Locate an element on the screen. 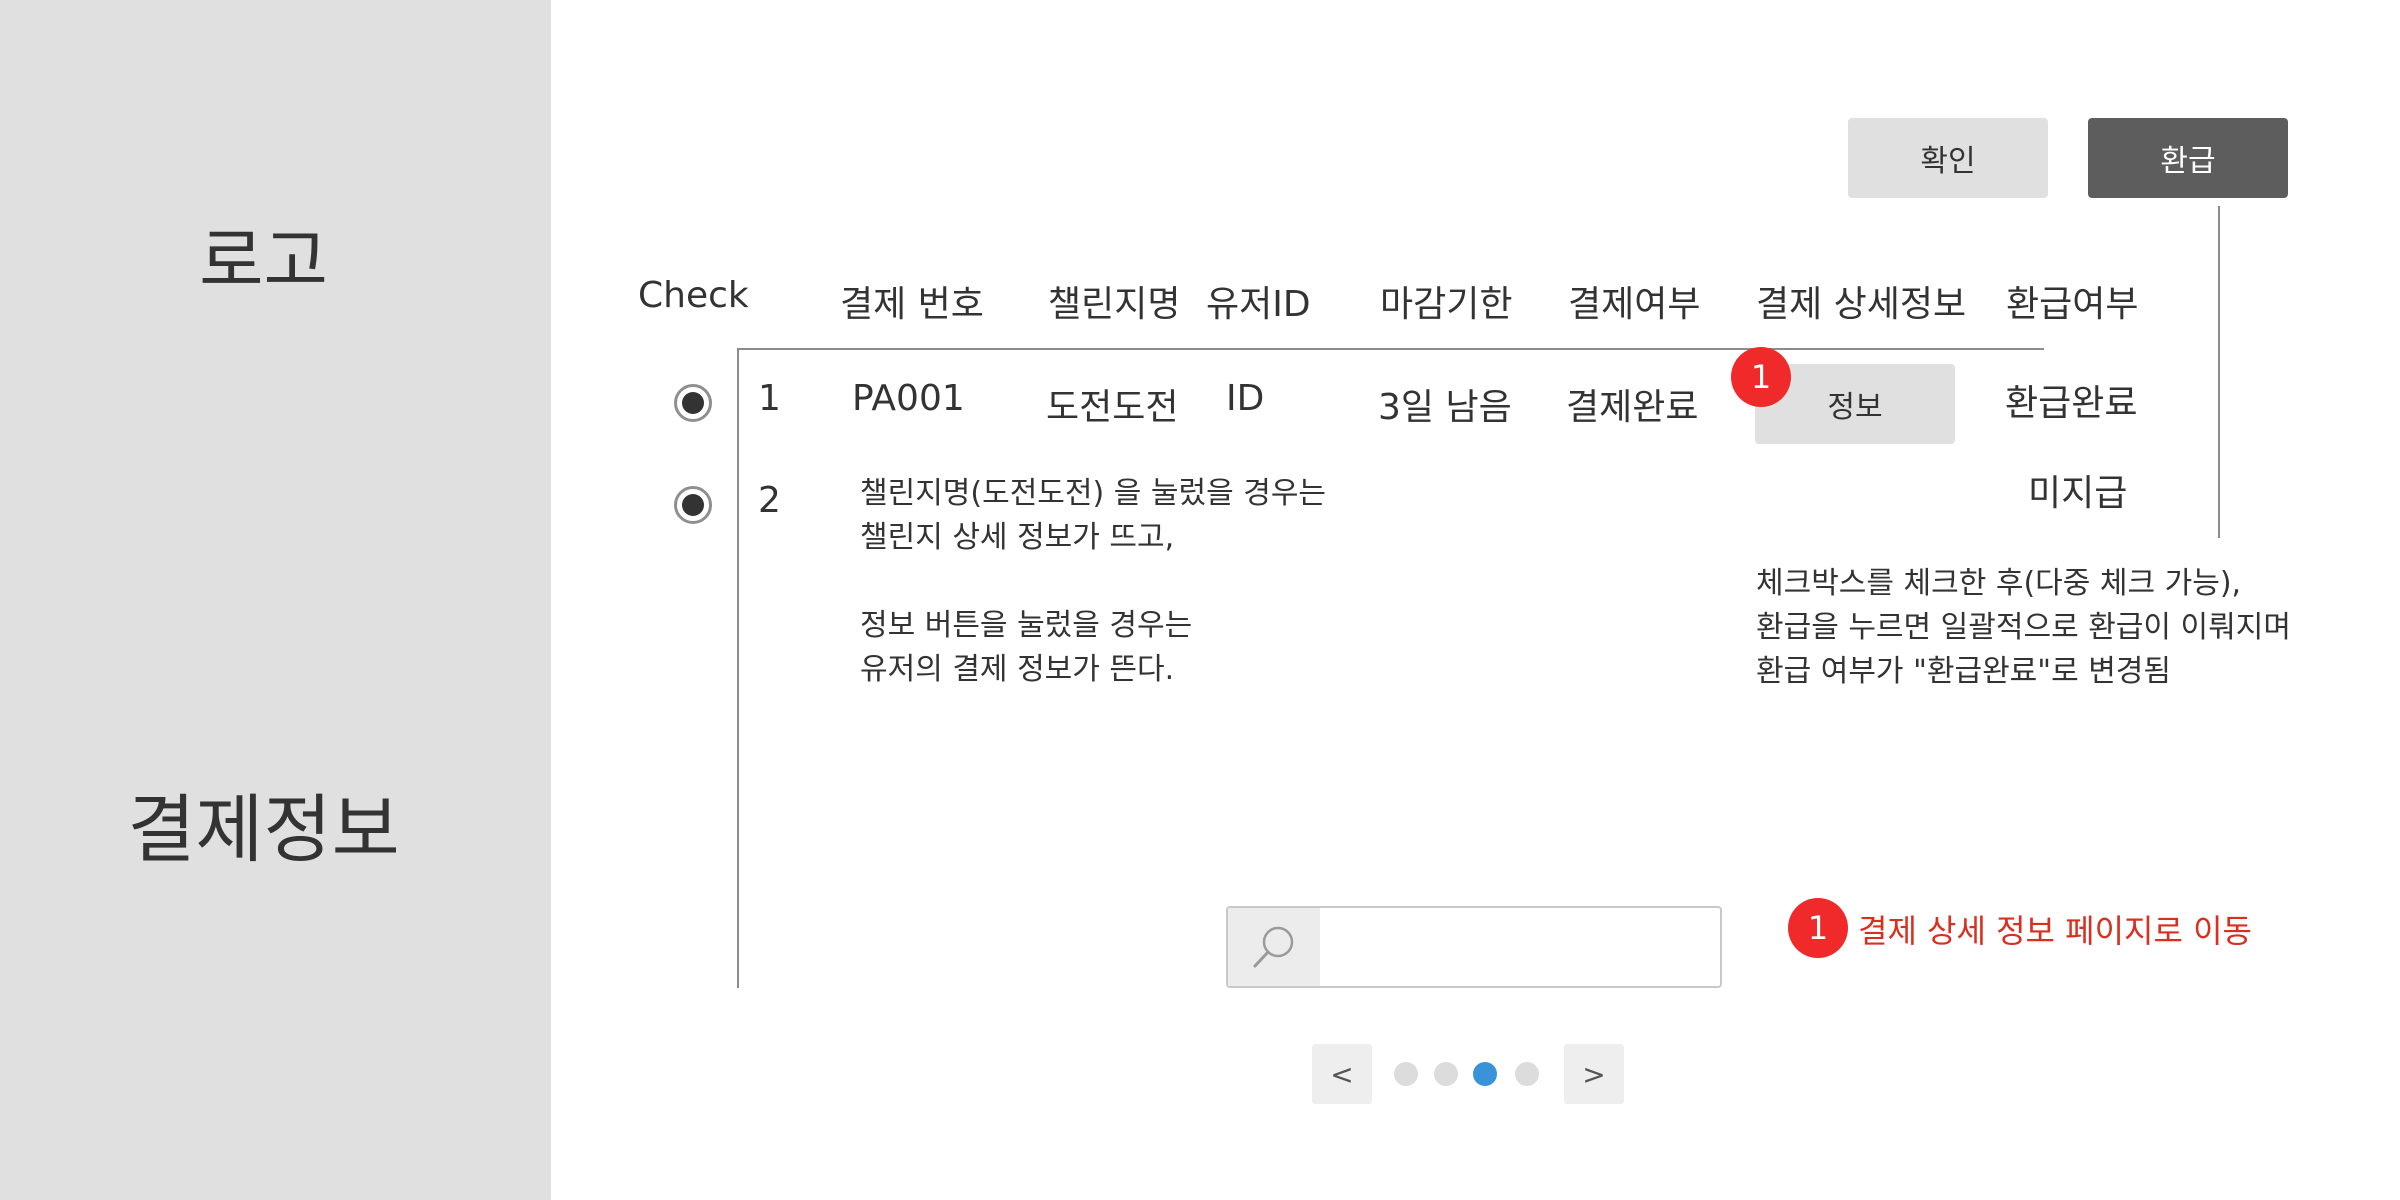 This screenshot has width=2400, height=1200. row-2-refund-status: 미지급 is located at coordinates (2078, 493).